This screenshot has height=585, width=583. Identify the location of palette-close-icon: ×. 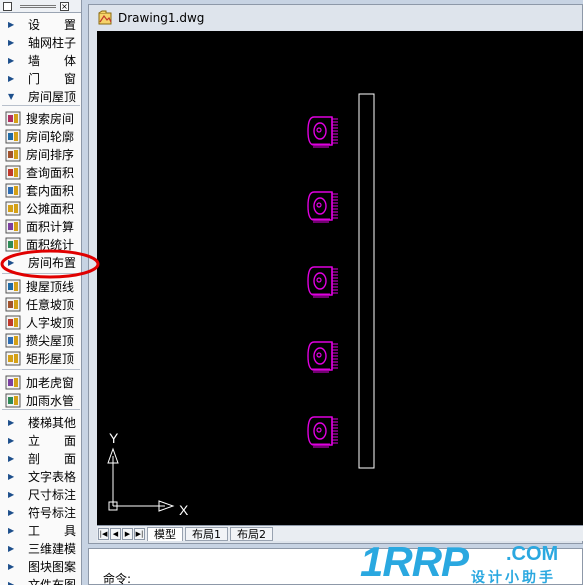
(64, 6).